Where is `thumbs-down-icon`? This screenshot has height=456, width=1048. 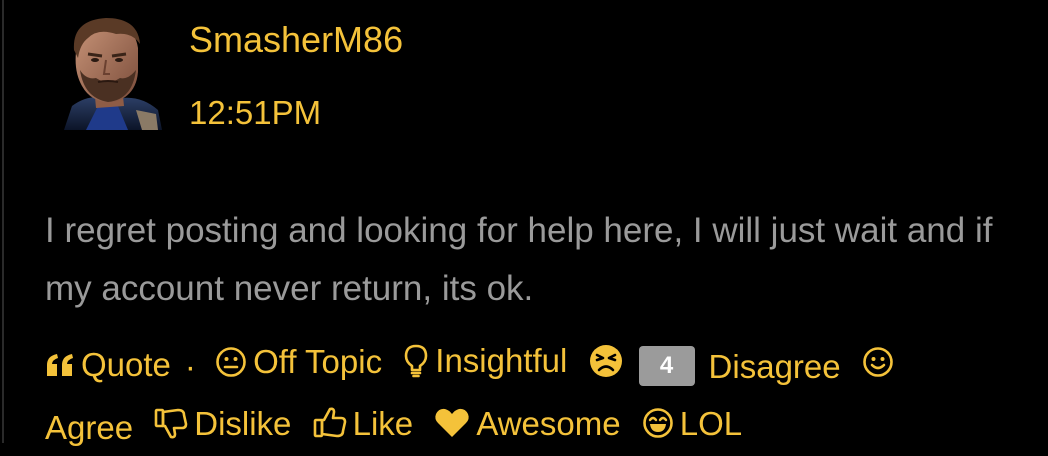 thumbs-down-icon is located at coordinates (171, 423).